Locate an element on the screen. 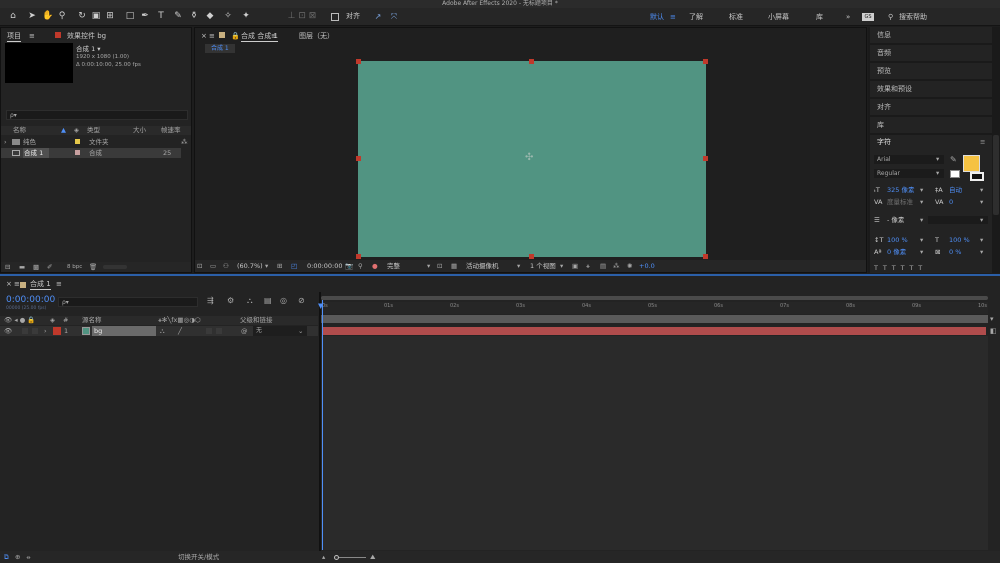 The image size is (1000, 563). settings-icon: ✐ is located at coordinates (49, 267).